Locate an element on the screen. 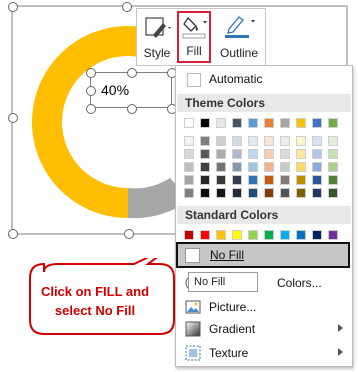 Image resolution: width=358 pixels, height=372 pixels. fill-button: Fill is located at coordinates (194, 37).